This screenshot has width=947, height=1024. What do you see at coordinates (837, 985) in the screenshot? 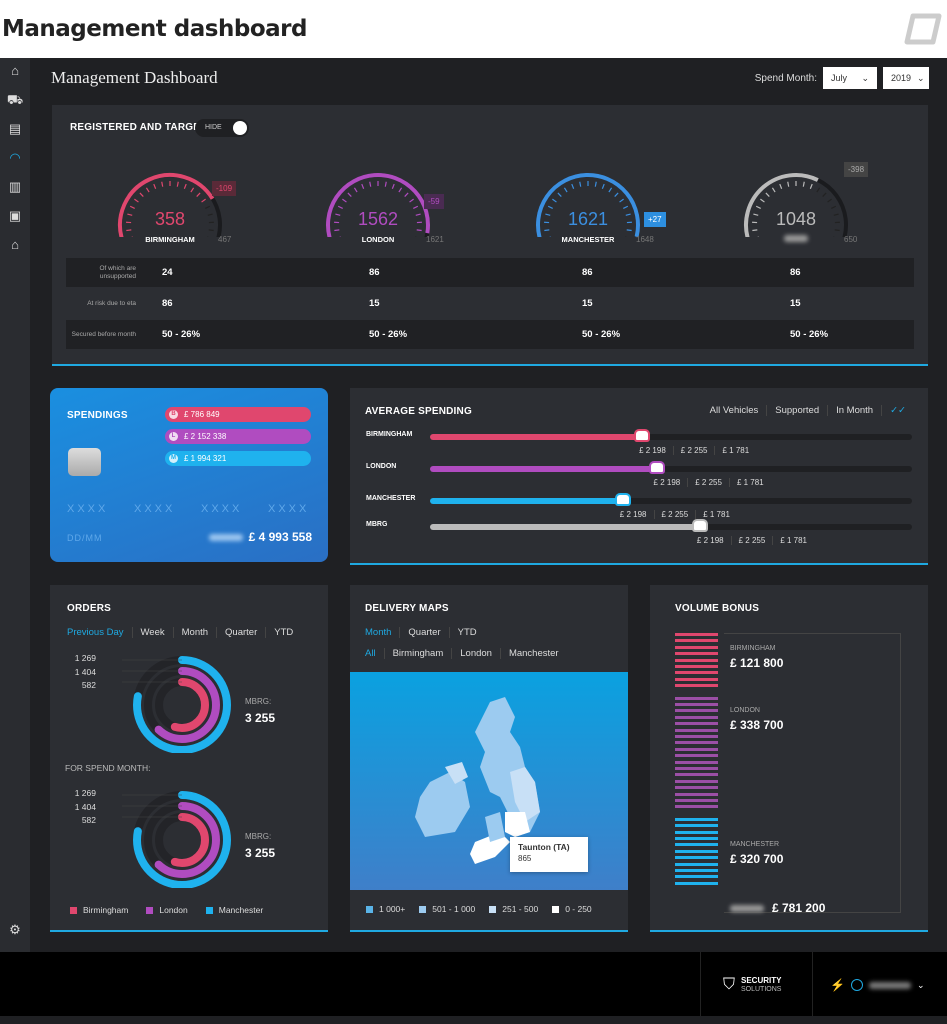
I see `notification-icon: ⚡` at bounding box center [837, 985].